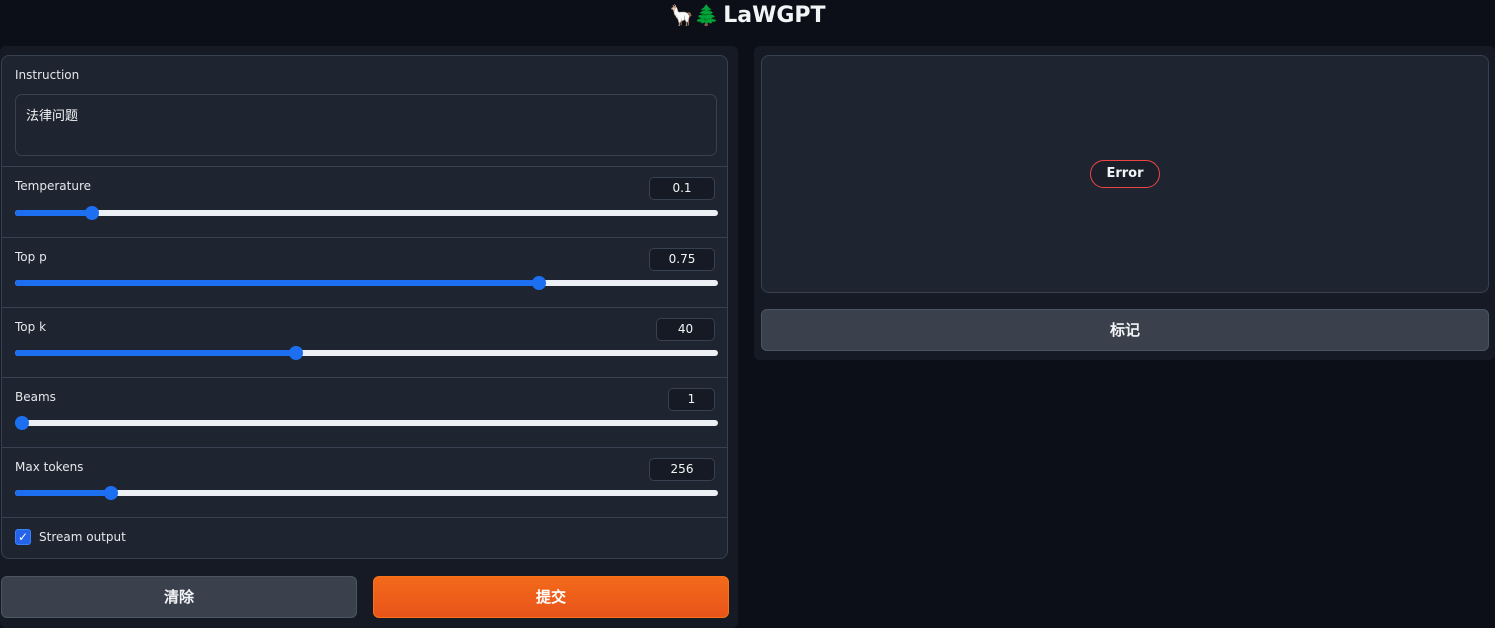  I want to click on error-badge: Error, so click(1125, 174).